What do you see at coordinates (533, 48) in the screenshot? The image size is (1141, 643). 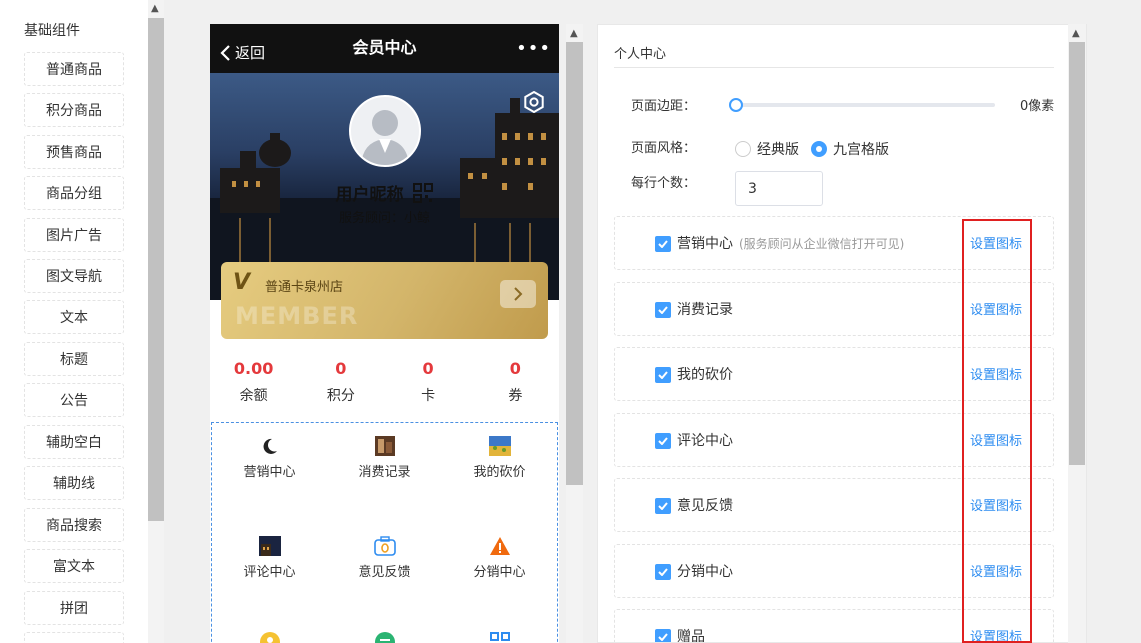 I see `more-icon: •••` at bounding box center [533, 48].